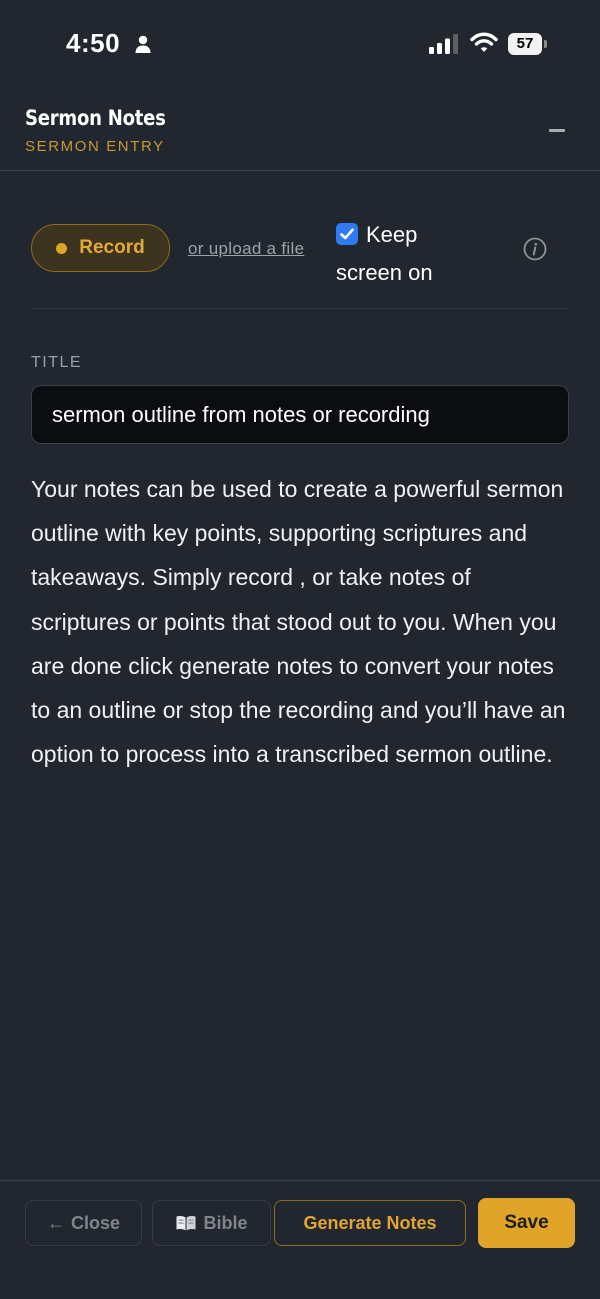 Image resolution: width=600 pixels, height=1299 pixels. I want to click on generate-notes-label: Generate Notes, so click(370, 1222).